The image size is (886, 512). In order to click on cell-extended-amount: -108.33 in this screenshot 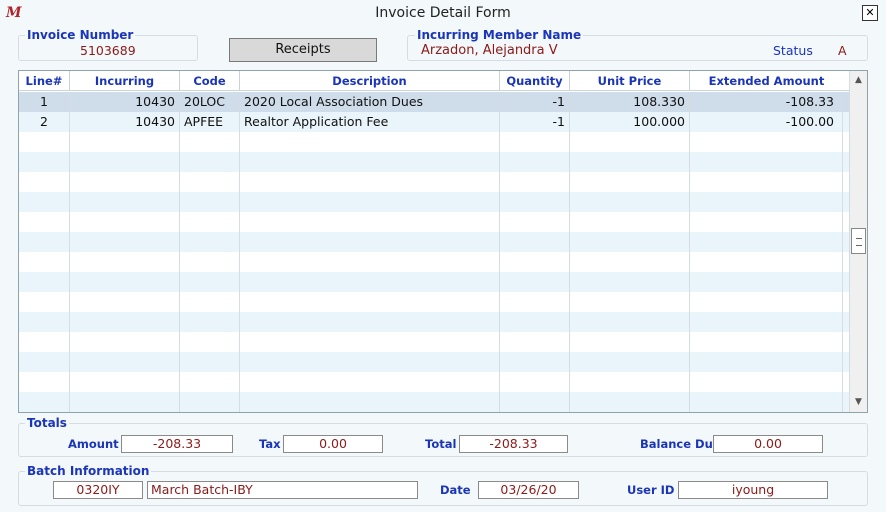, I will do `click(766, 102)`.